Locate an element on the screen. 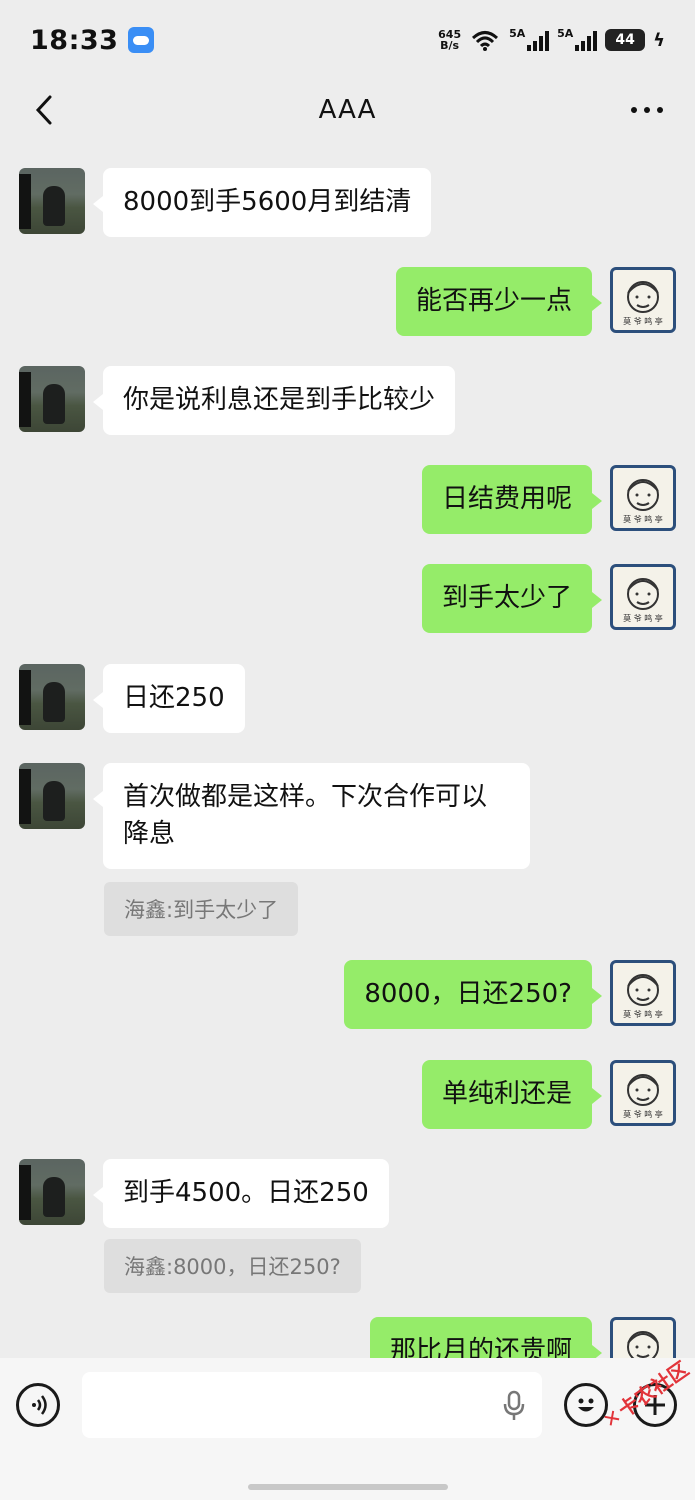 This screenshot has width=695, height=1500. message-bubble-outgoing: 日结费用呢 is located at coordinates (512, 499).